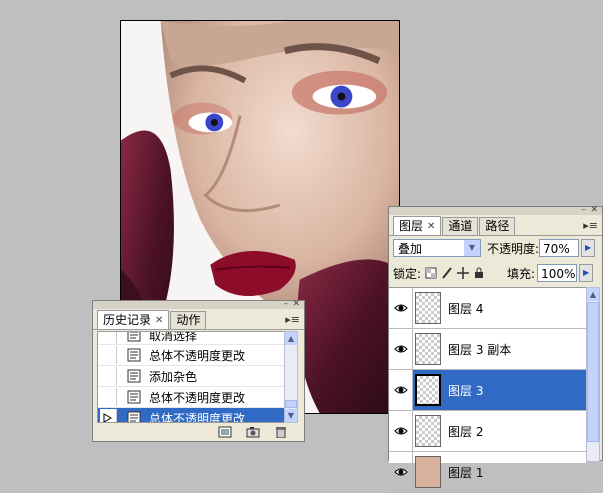 This screenshot has height=493, width=603. What do you see at coordinates (410, 249) in the screenshot?
I see `blend-mode-value: 叠加` at bounding box center [410, 249].